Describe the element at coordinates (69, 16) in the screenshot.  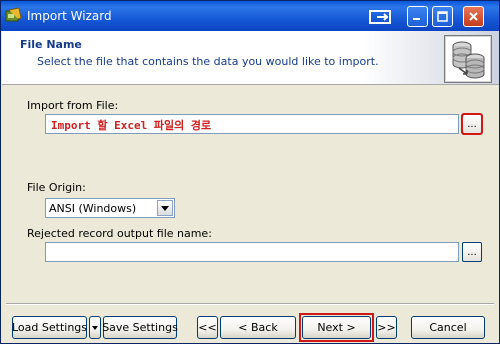
I see `window-title: Import Wizard` at that location.